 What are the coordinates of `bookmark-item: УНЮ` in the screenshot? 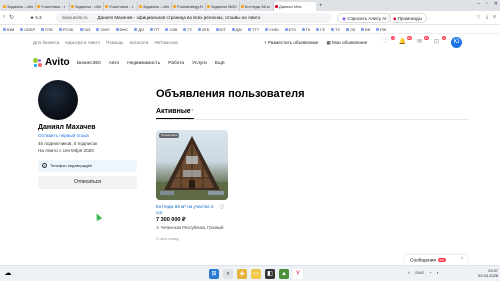 It's located at (271, 29).